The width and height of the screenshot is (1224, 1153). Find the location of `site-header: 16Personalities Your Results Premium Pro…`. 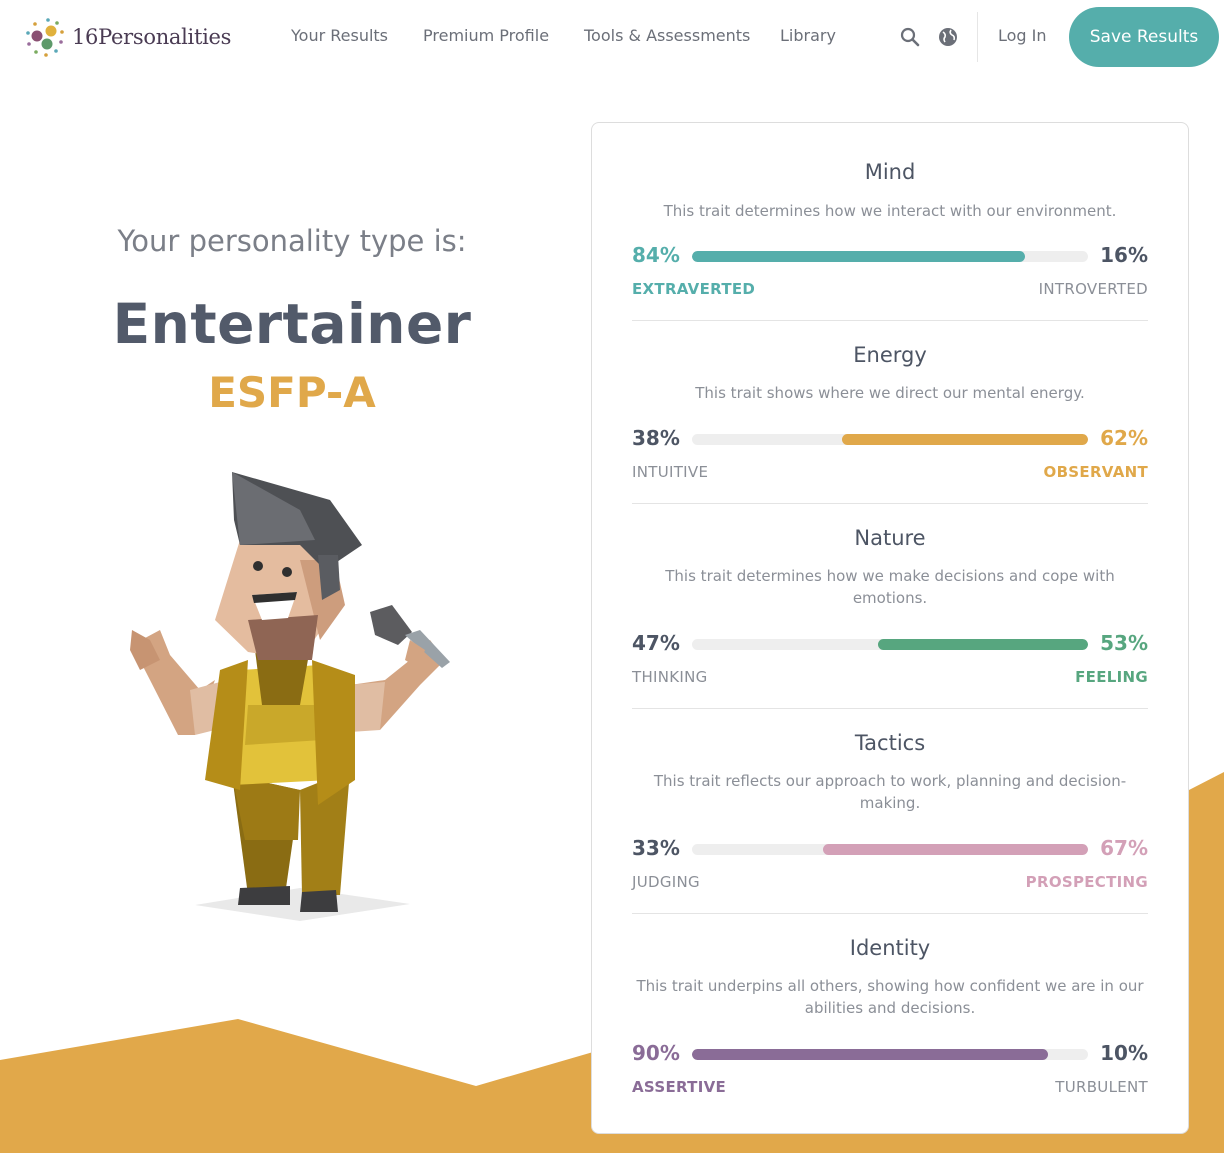

site-header: 16Personalities Your Results Premium Pro… is located at coordinates (612, 37).